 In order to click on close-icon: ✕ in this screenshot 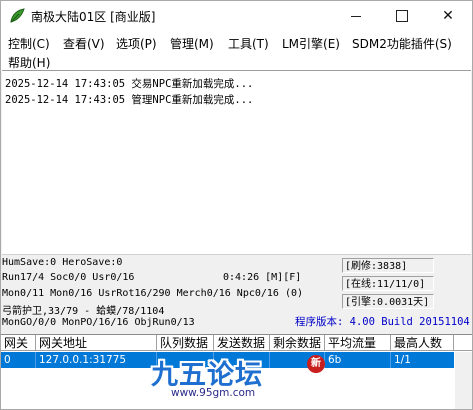, I will do `click(448, 16)`.